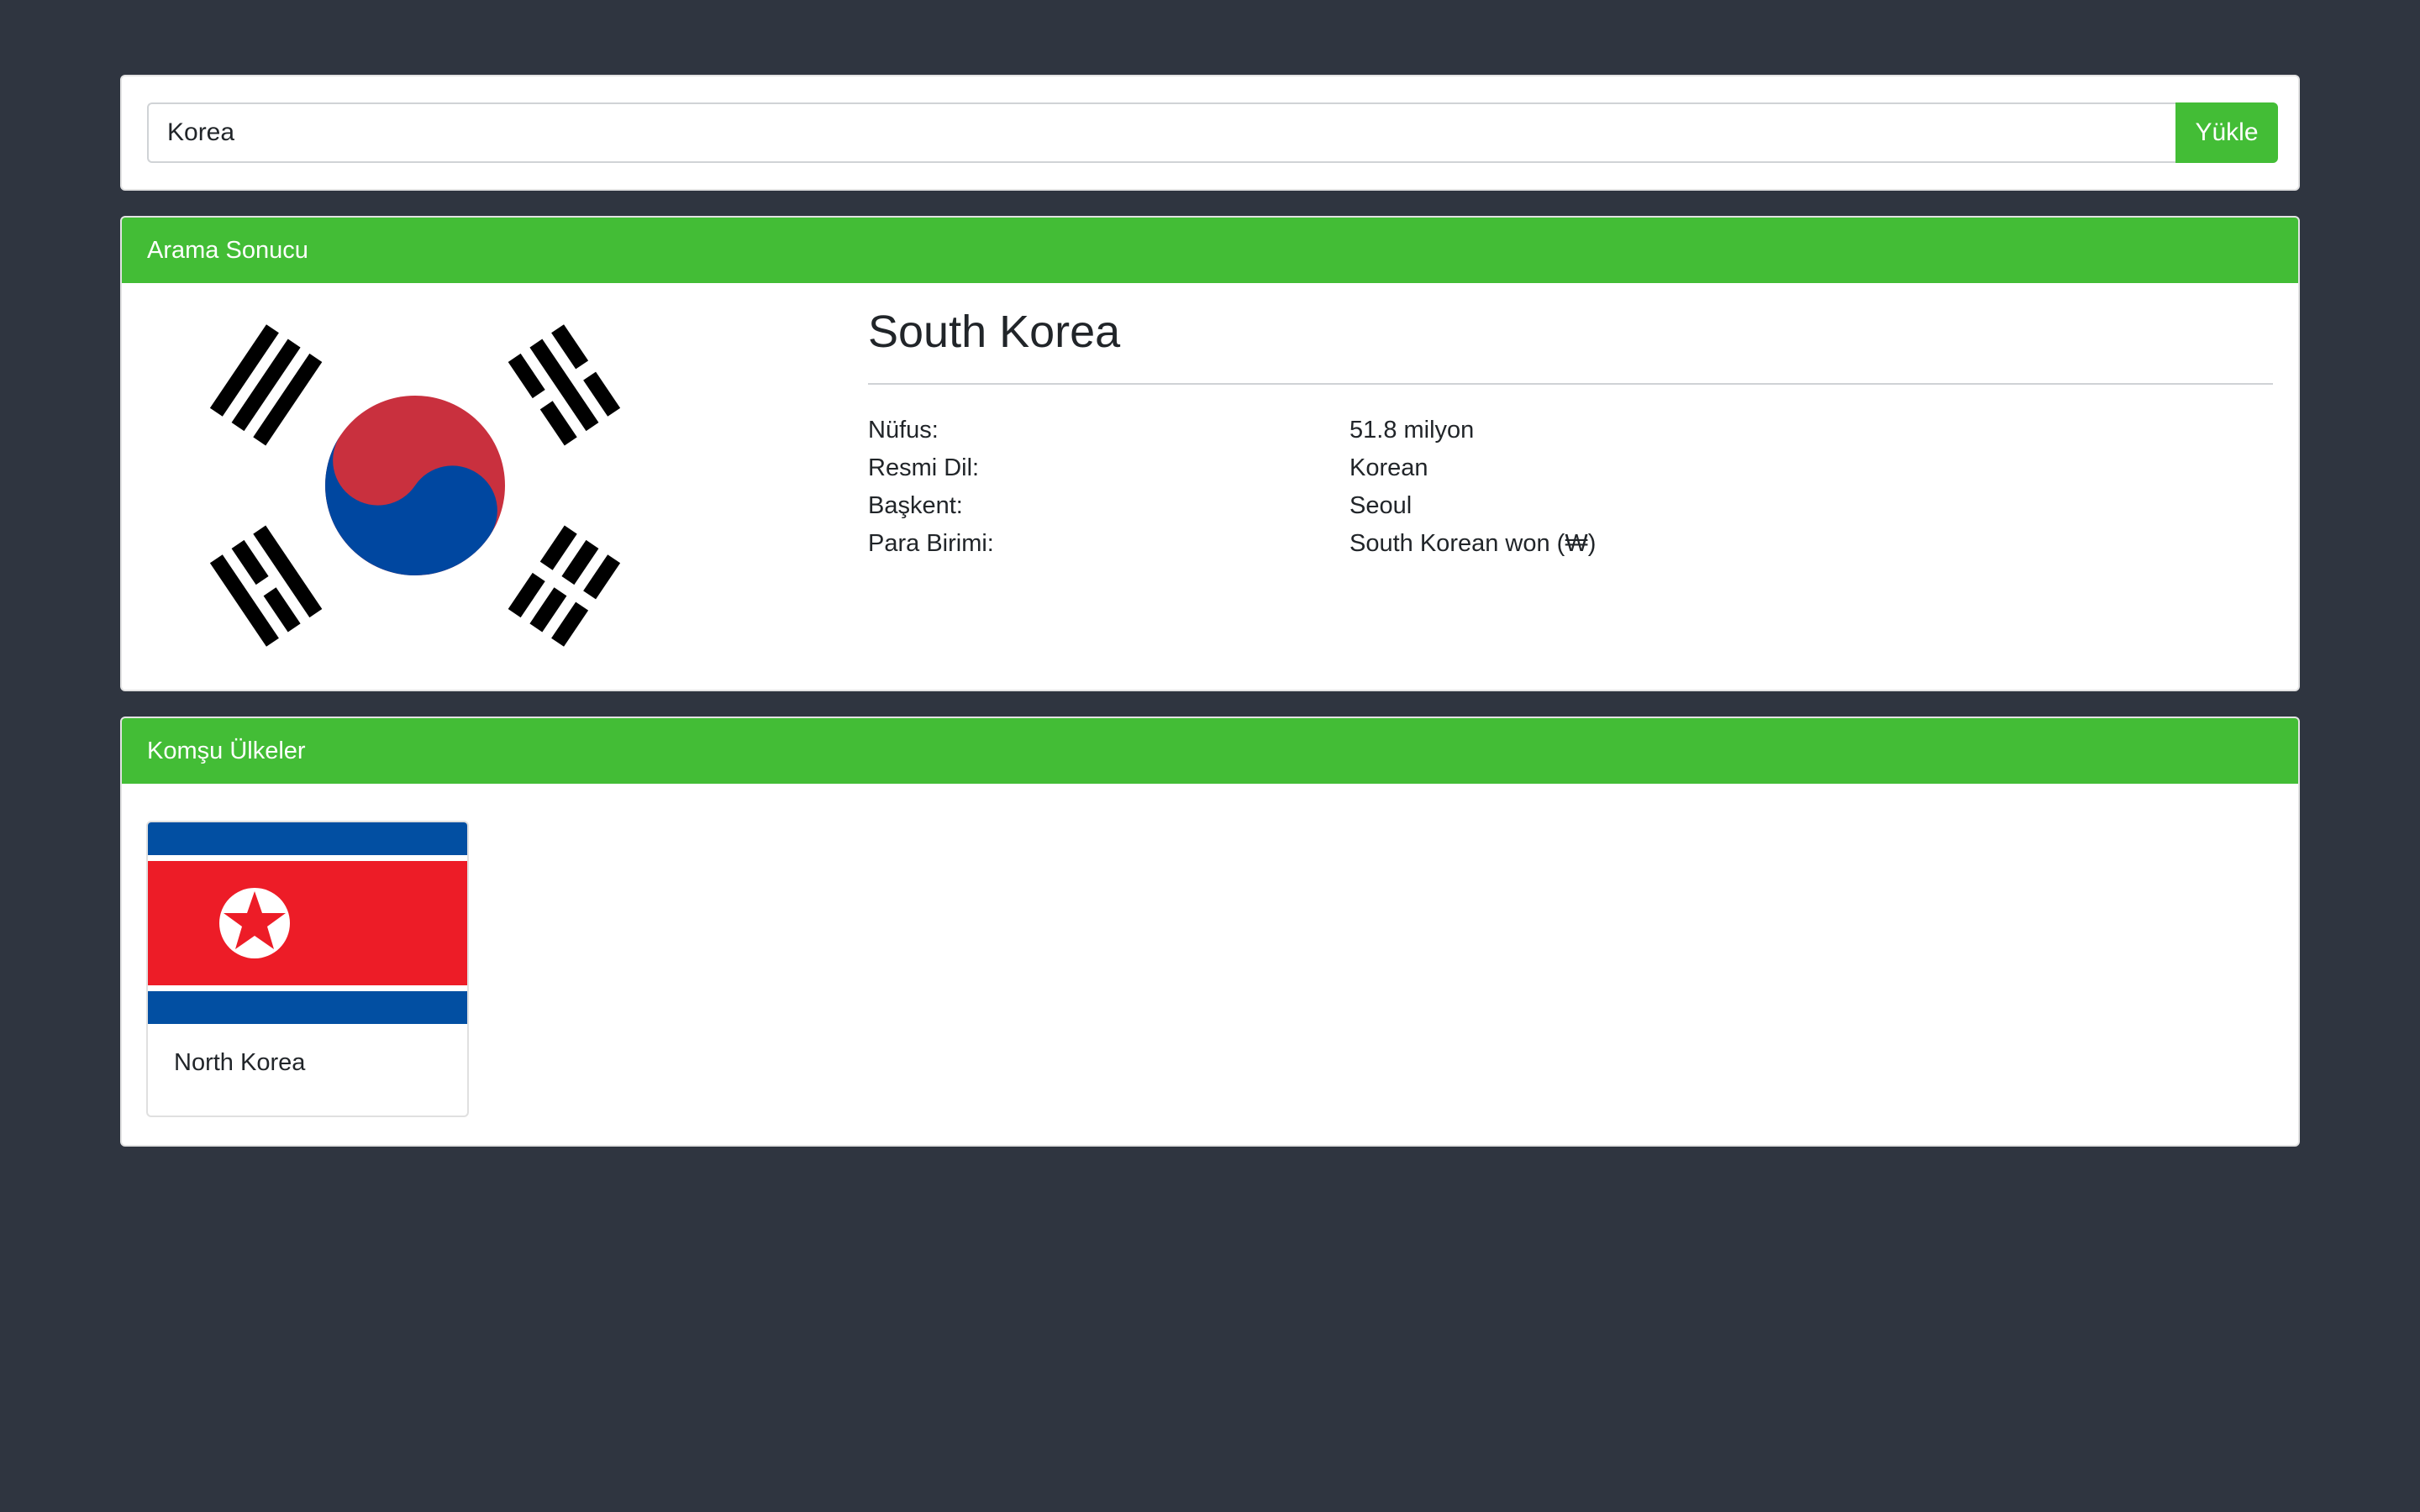  I want to click on capital-label: Başkent:, so click(915, 505).